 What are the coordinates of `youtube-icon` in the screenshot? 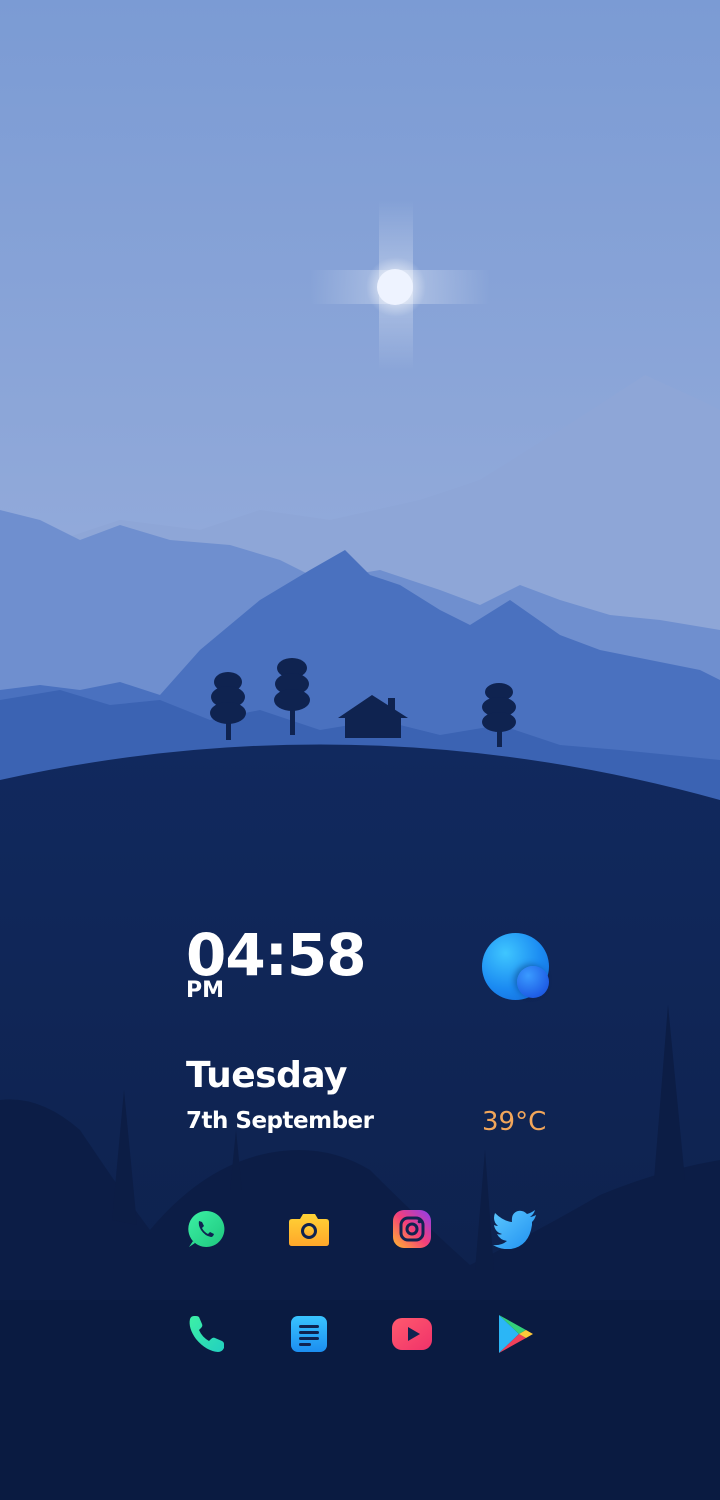 It's located at (412, 1334).